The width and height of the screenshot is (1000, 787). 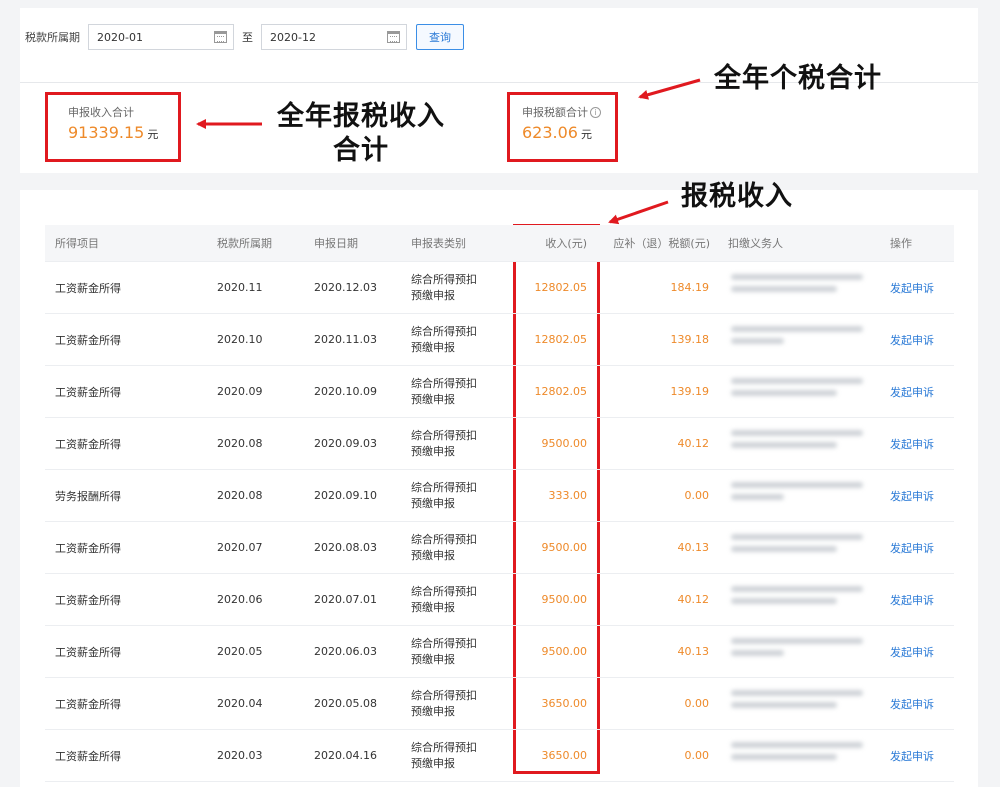 What do you see at coordinates (77, 243) in the screenshot?
I see `header-item: 所得项目` at bounding box center [77, 243].